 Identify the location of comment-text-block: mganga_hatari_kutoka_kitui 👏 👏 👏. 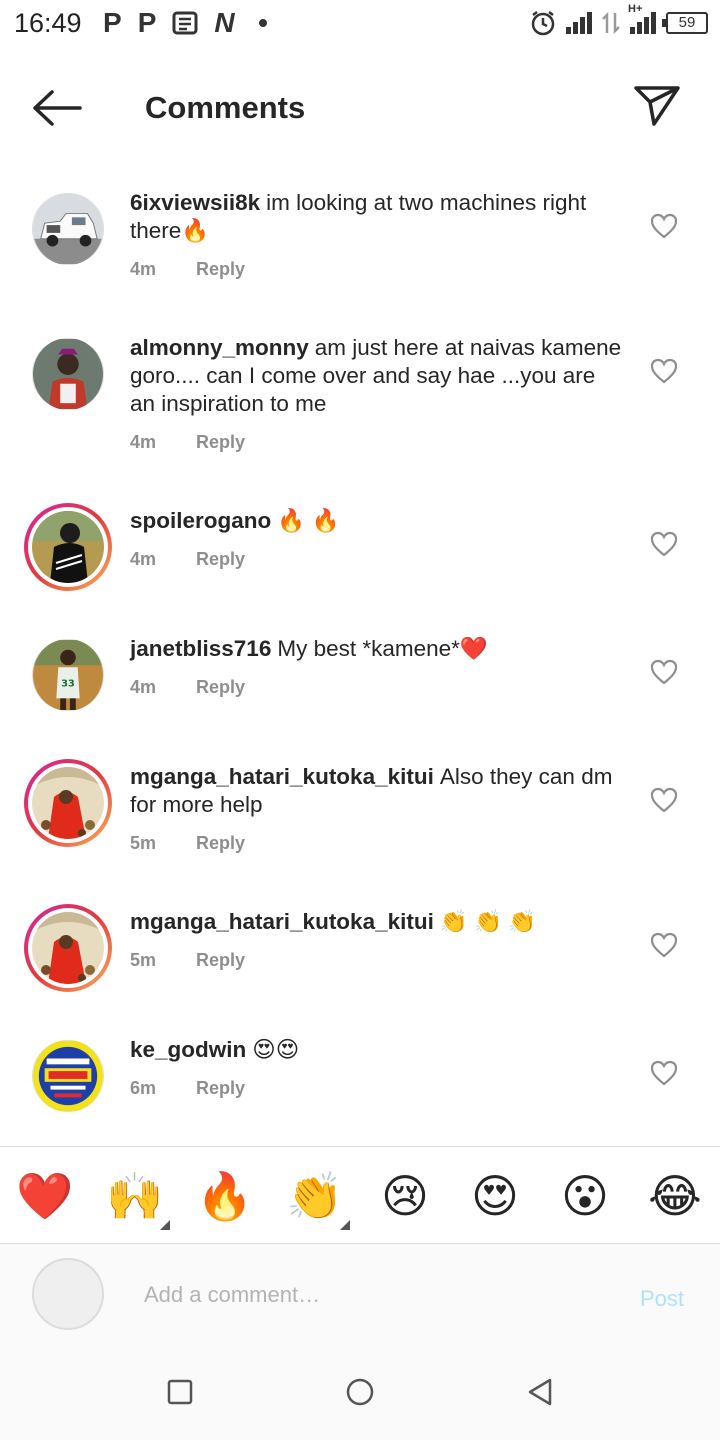
(377, 922).